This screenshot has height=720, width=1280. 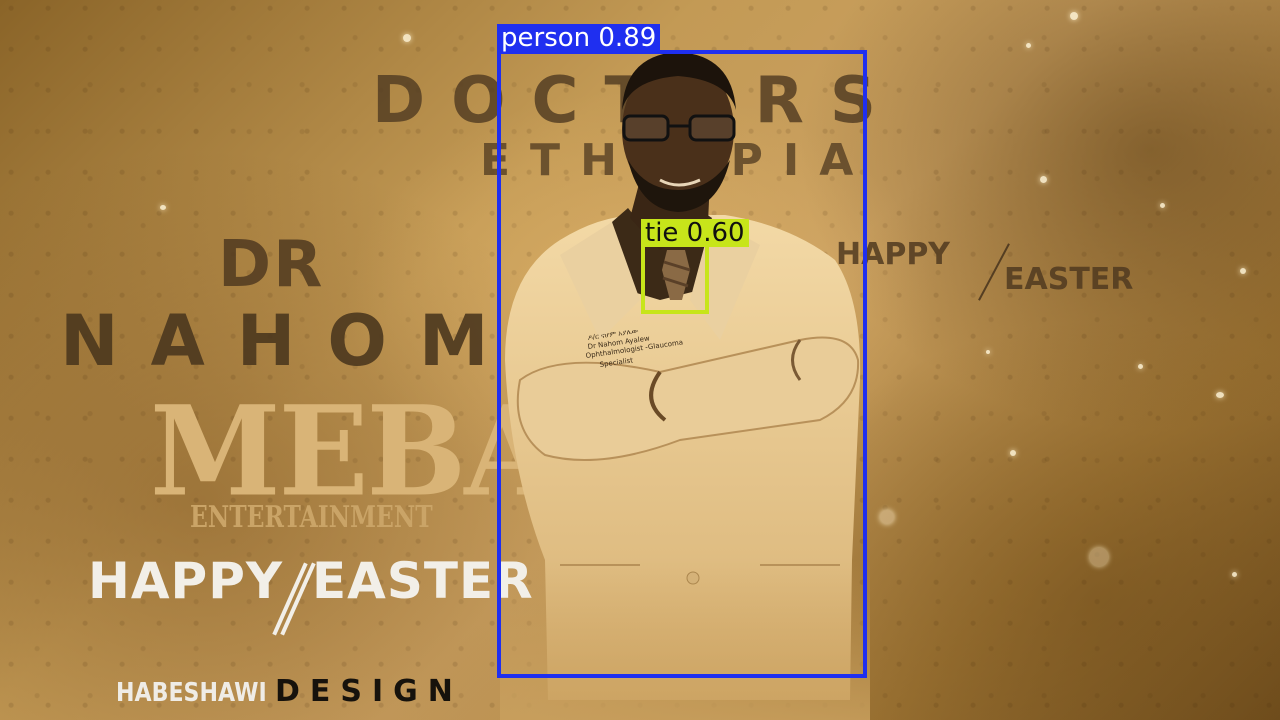 I want to click on greeting-left-happy: HAPPY, so click(x=186, y=581).